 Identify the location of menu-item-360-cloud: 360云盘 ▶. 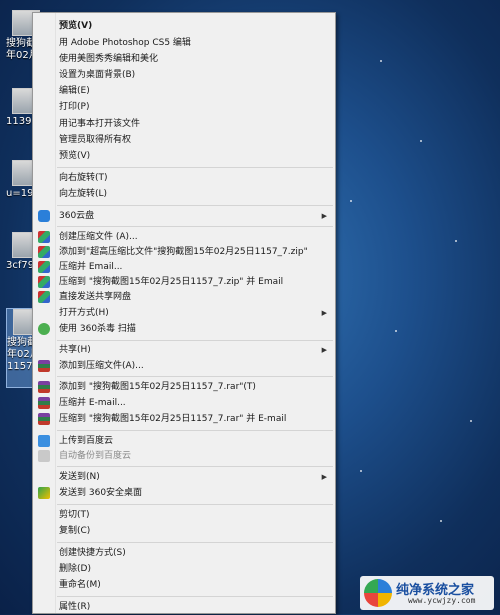
(184, 216).